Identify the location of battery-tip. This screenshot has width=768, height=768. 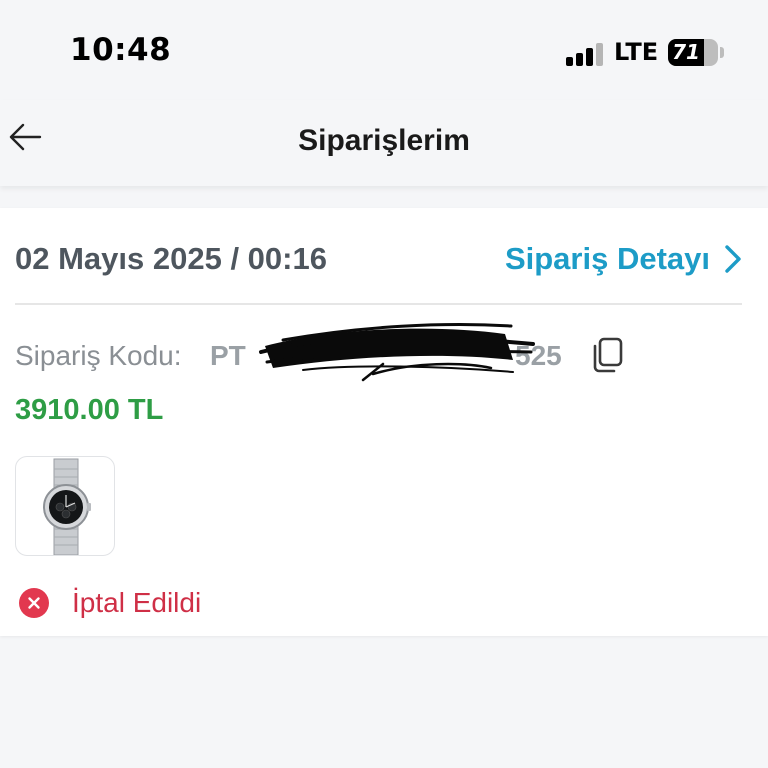
(722, 52).